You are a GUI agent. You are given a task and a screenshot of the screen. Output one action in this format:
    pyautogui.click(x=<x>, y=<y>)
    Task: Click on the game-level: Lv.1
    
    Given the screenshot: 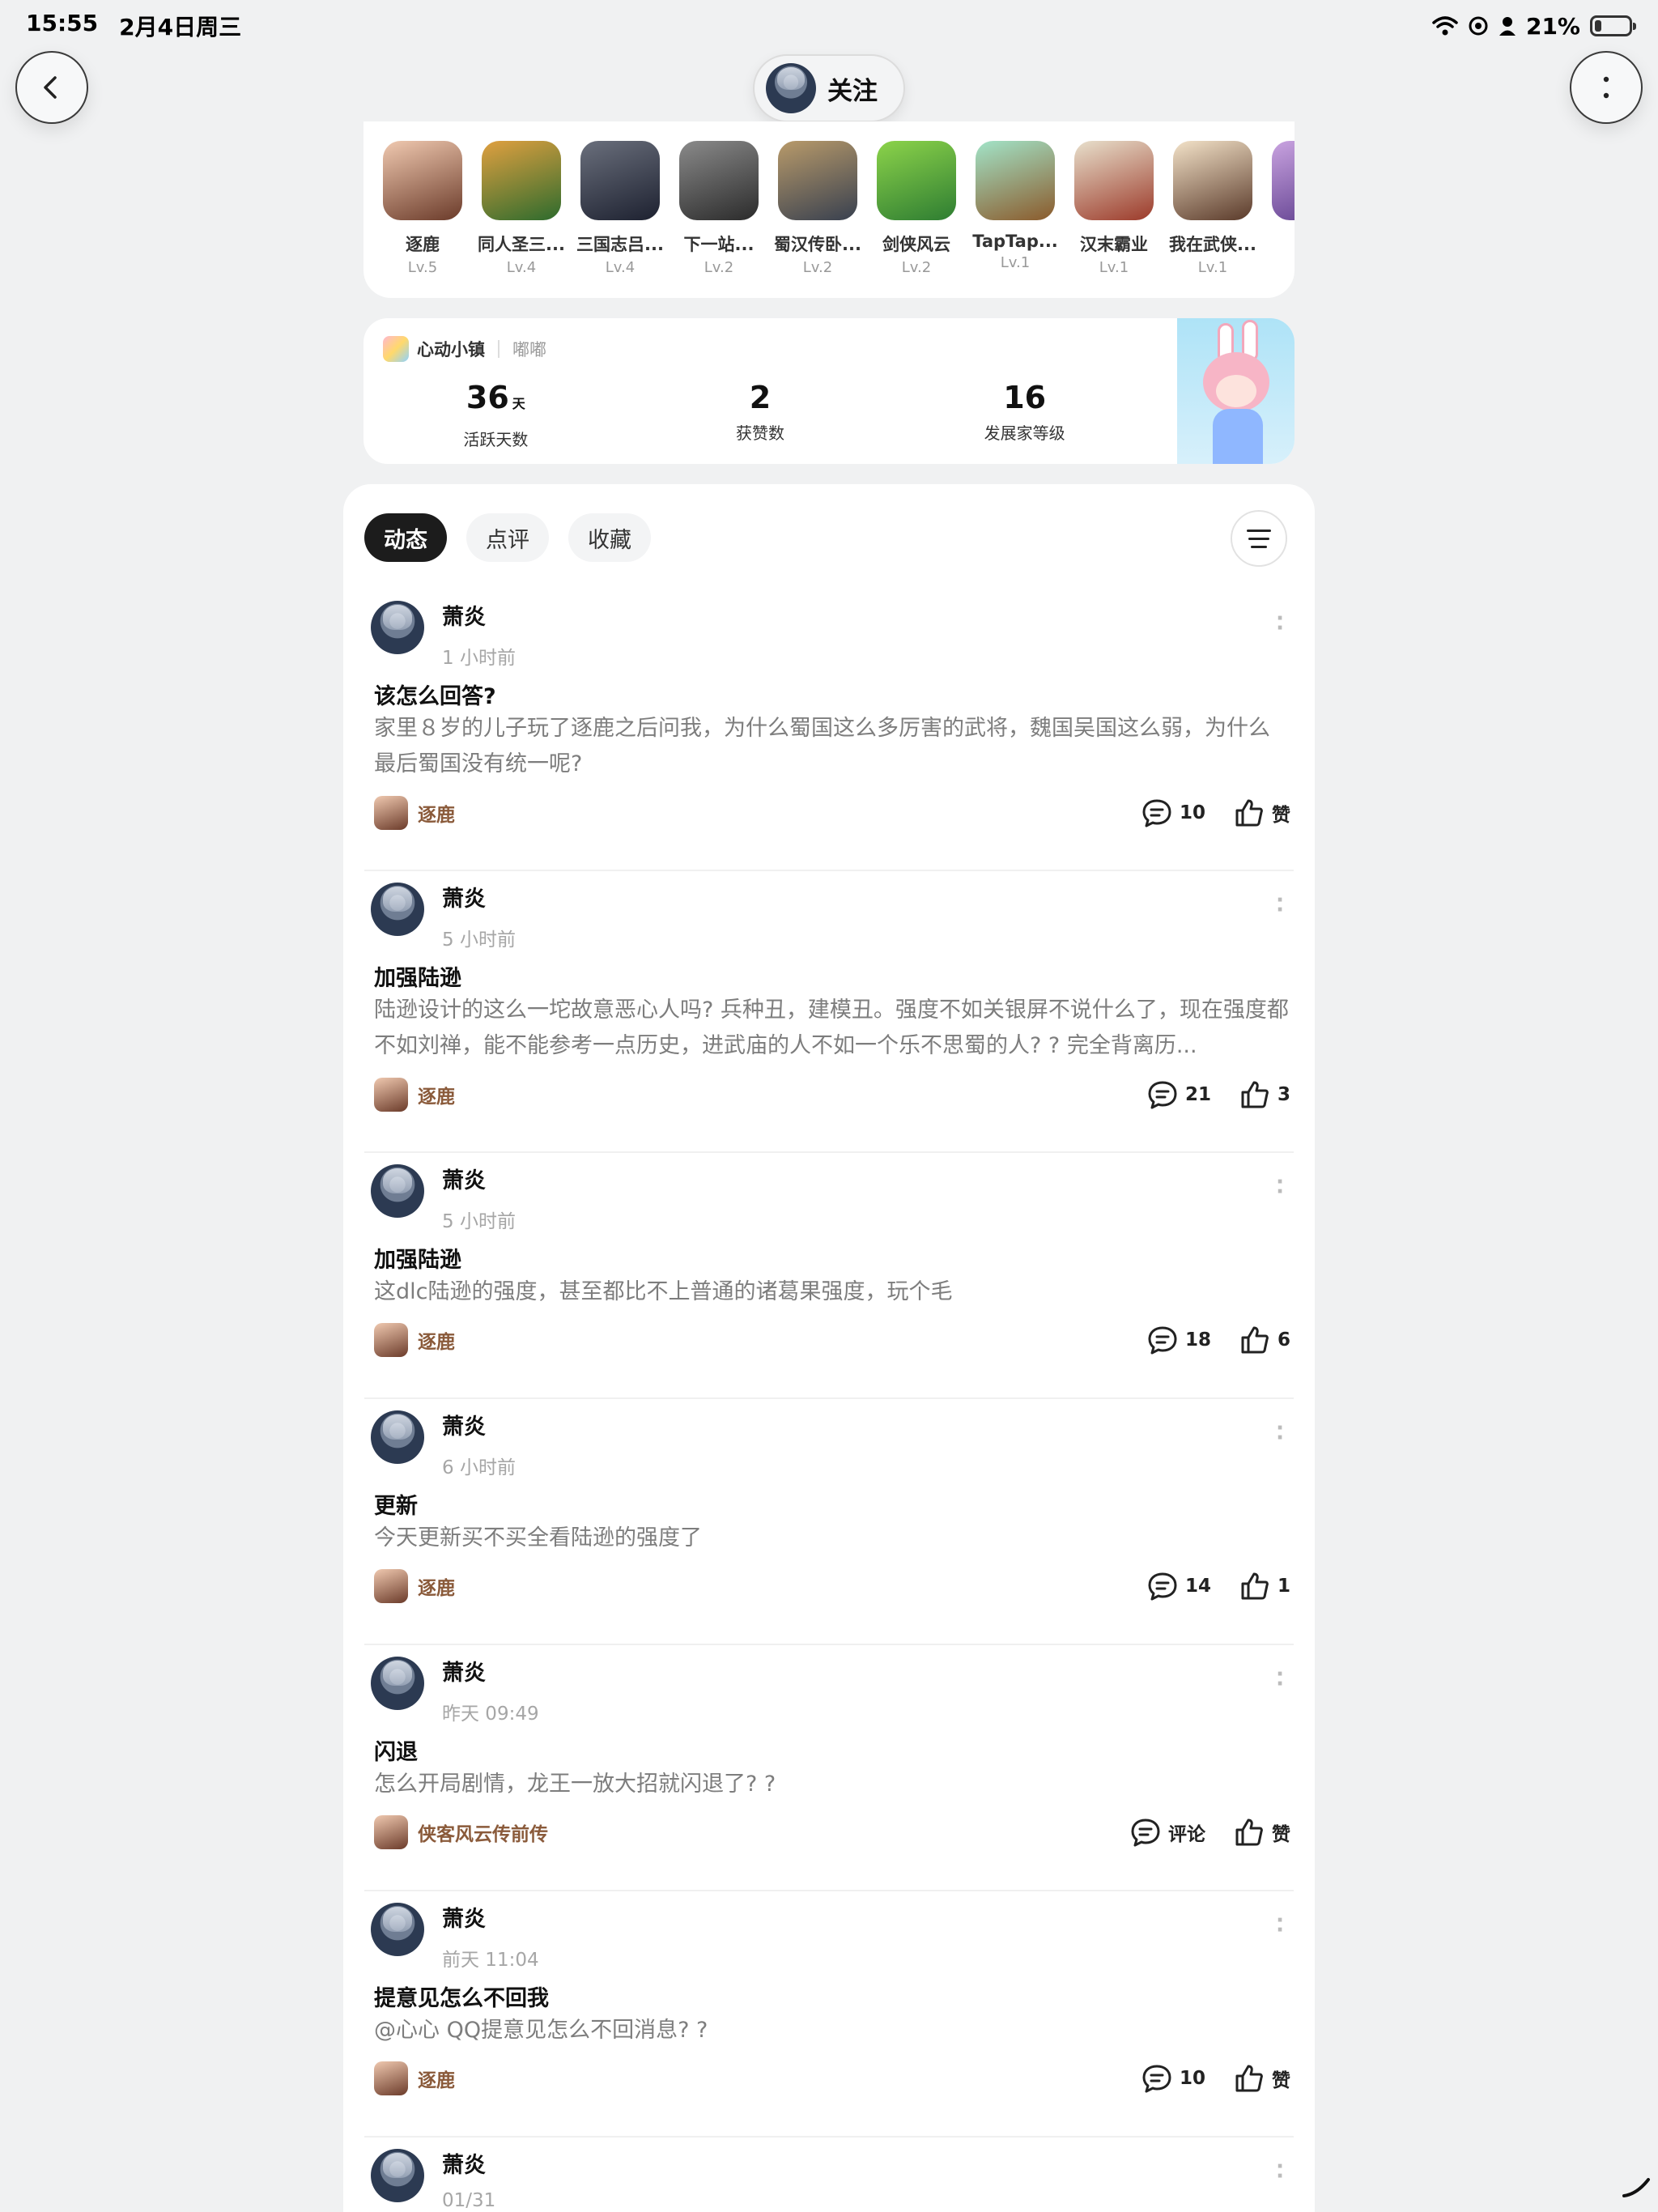 What is the action you would take?
    pyautogui.click(x=1015, y=263)
    